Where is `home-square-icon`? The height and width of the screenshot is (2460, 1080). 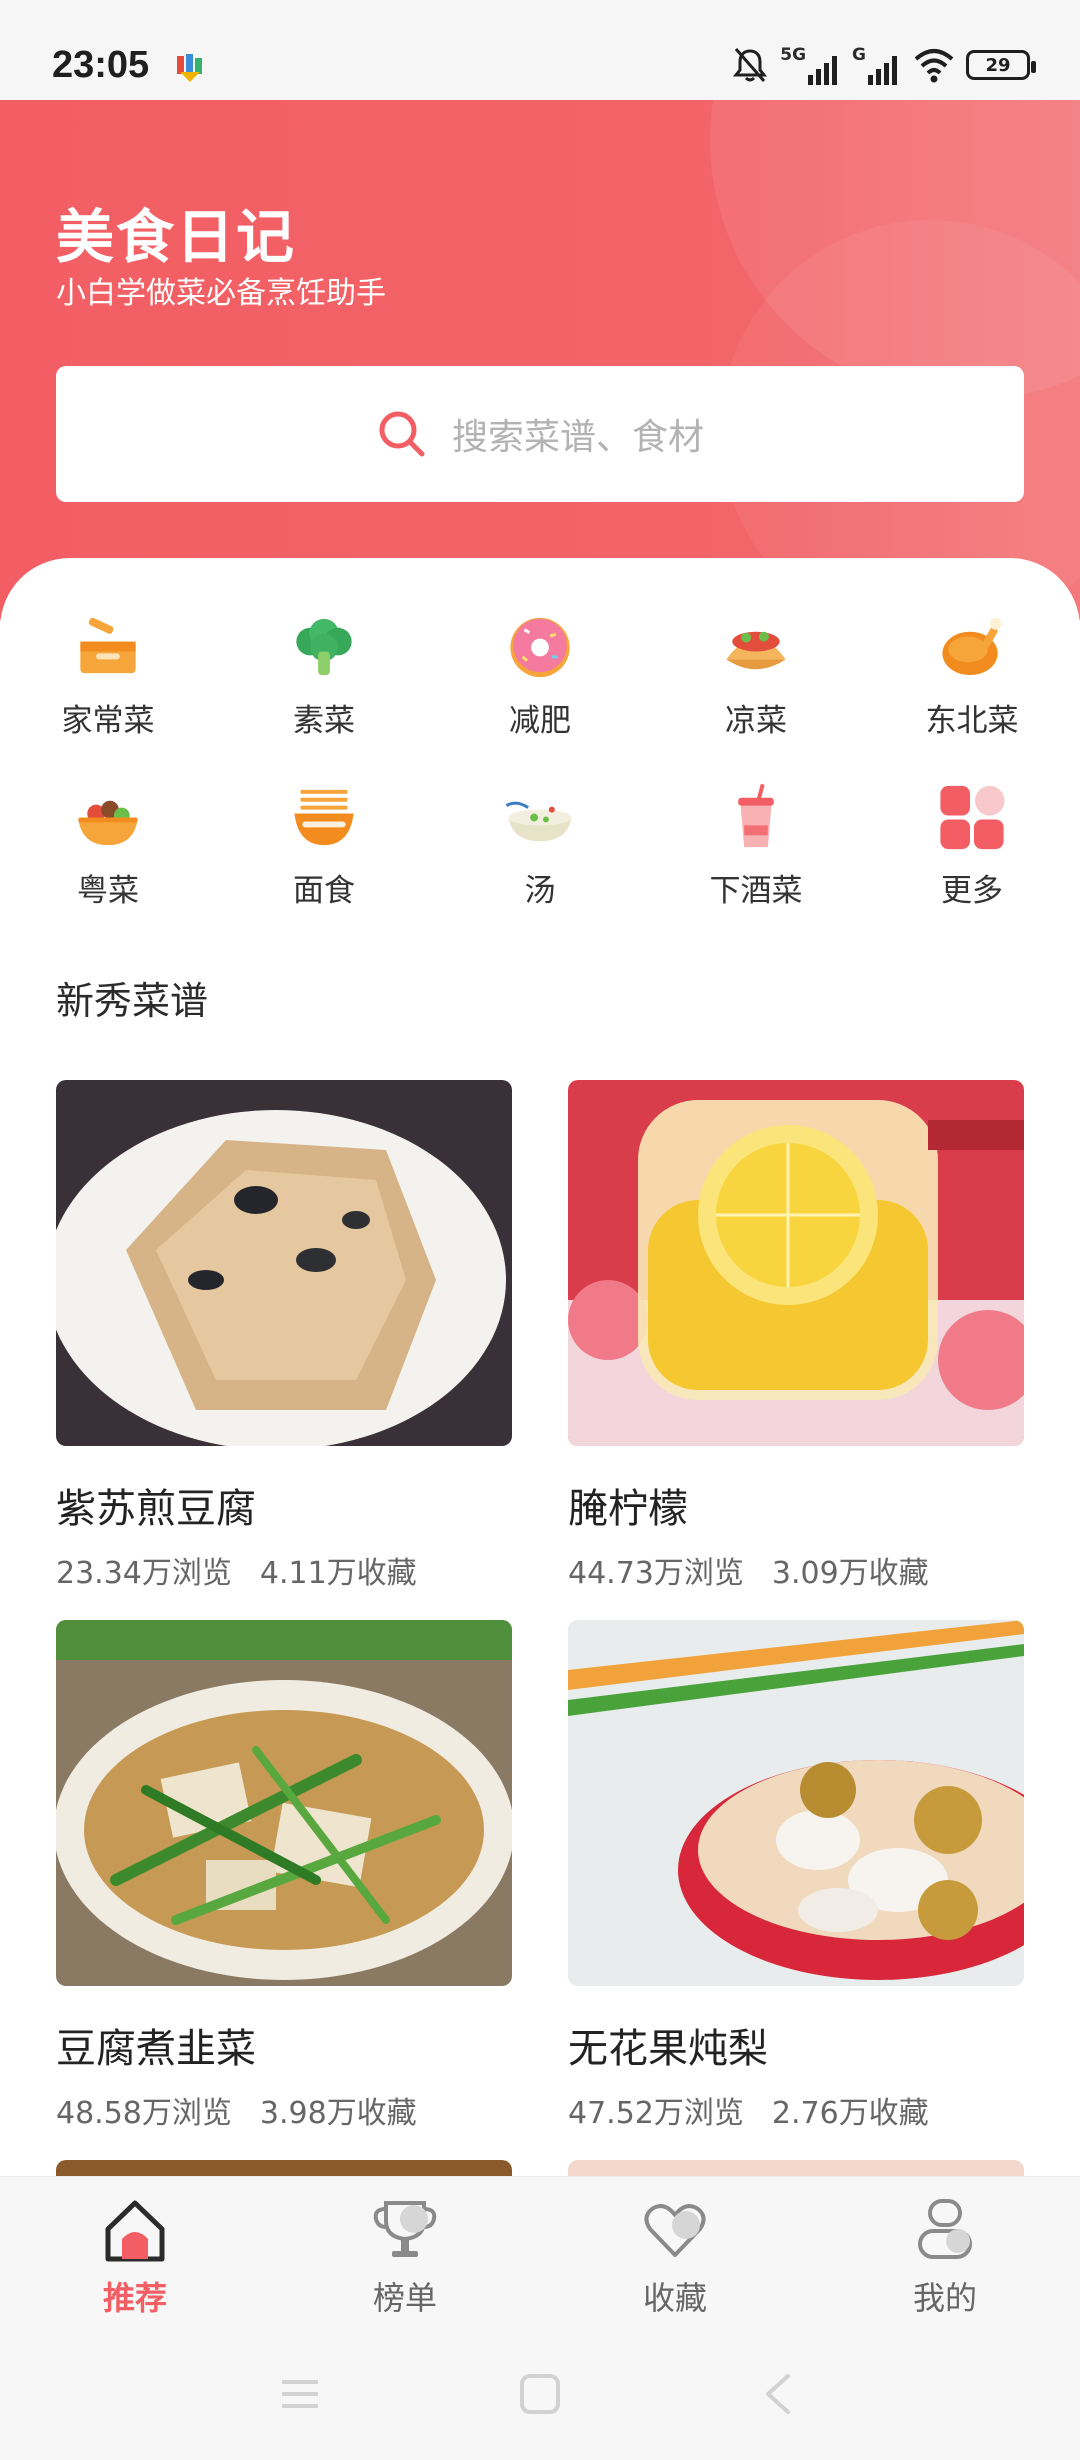 home-square-icon is located at coordinates (540, 2394).